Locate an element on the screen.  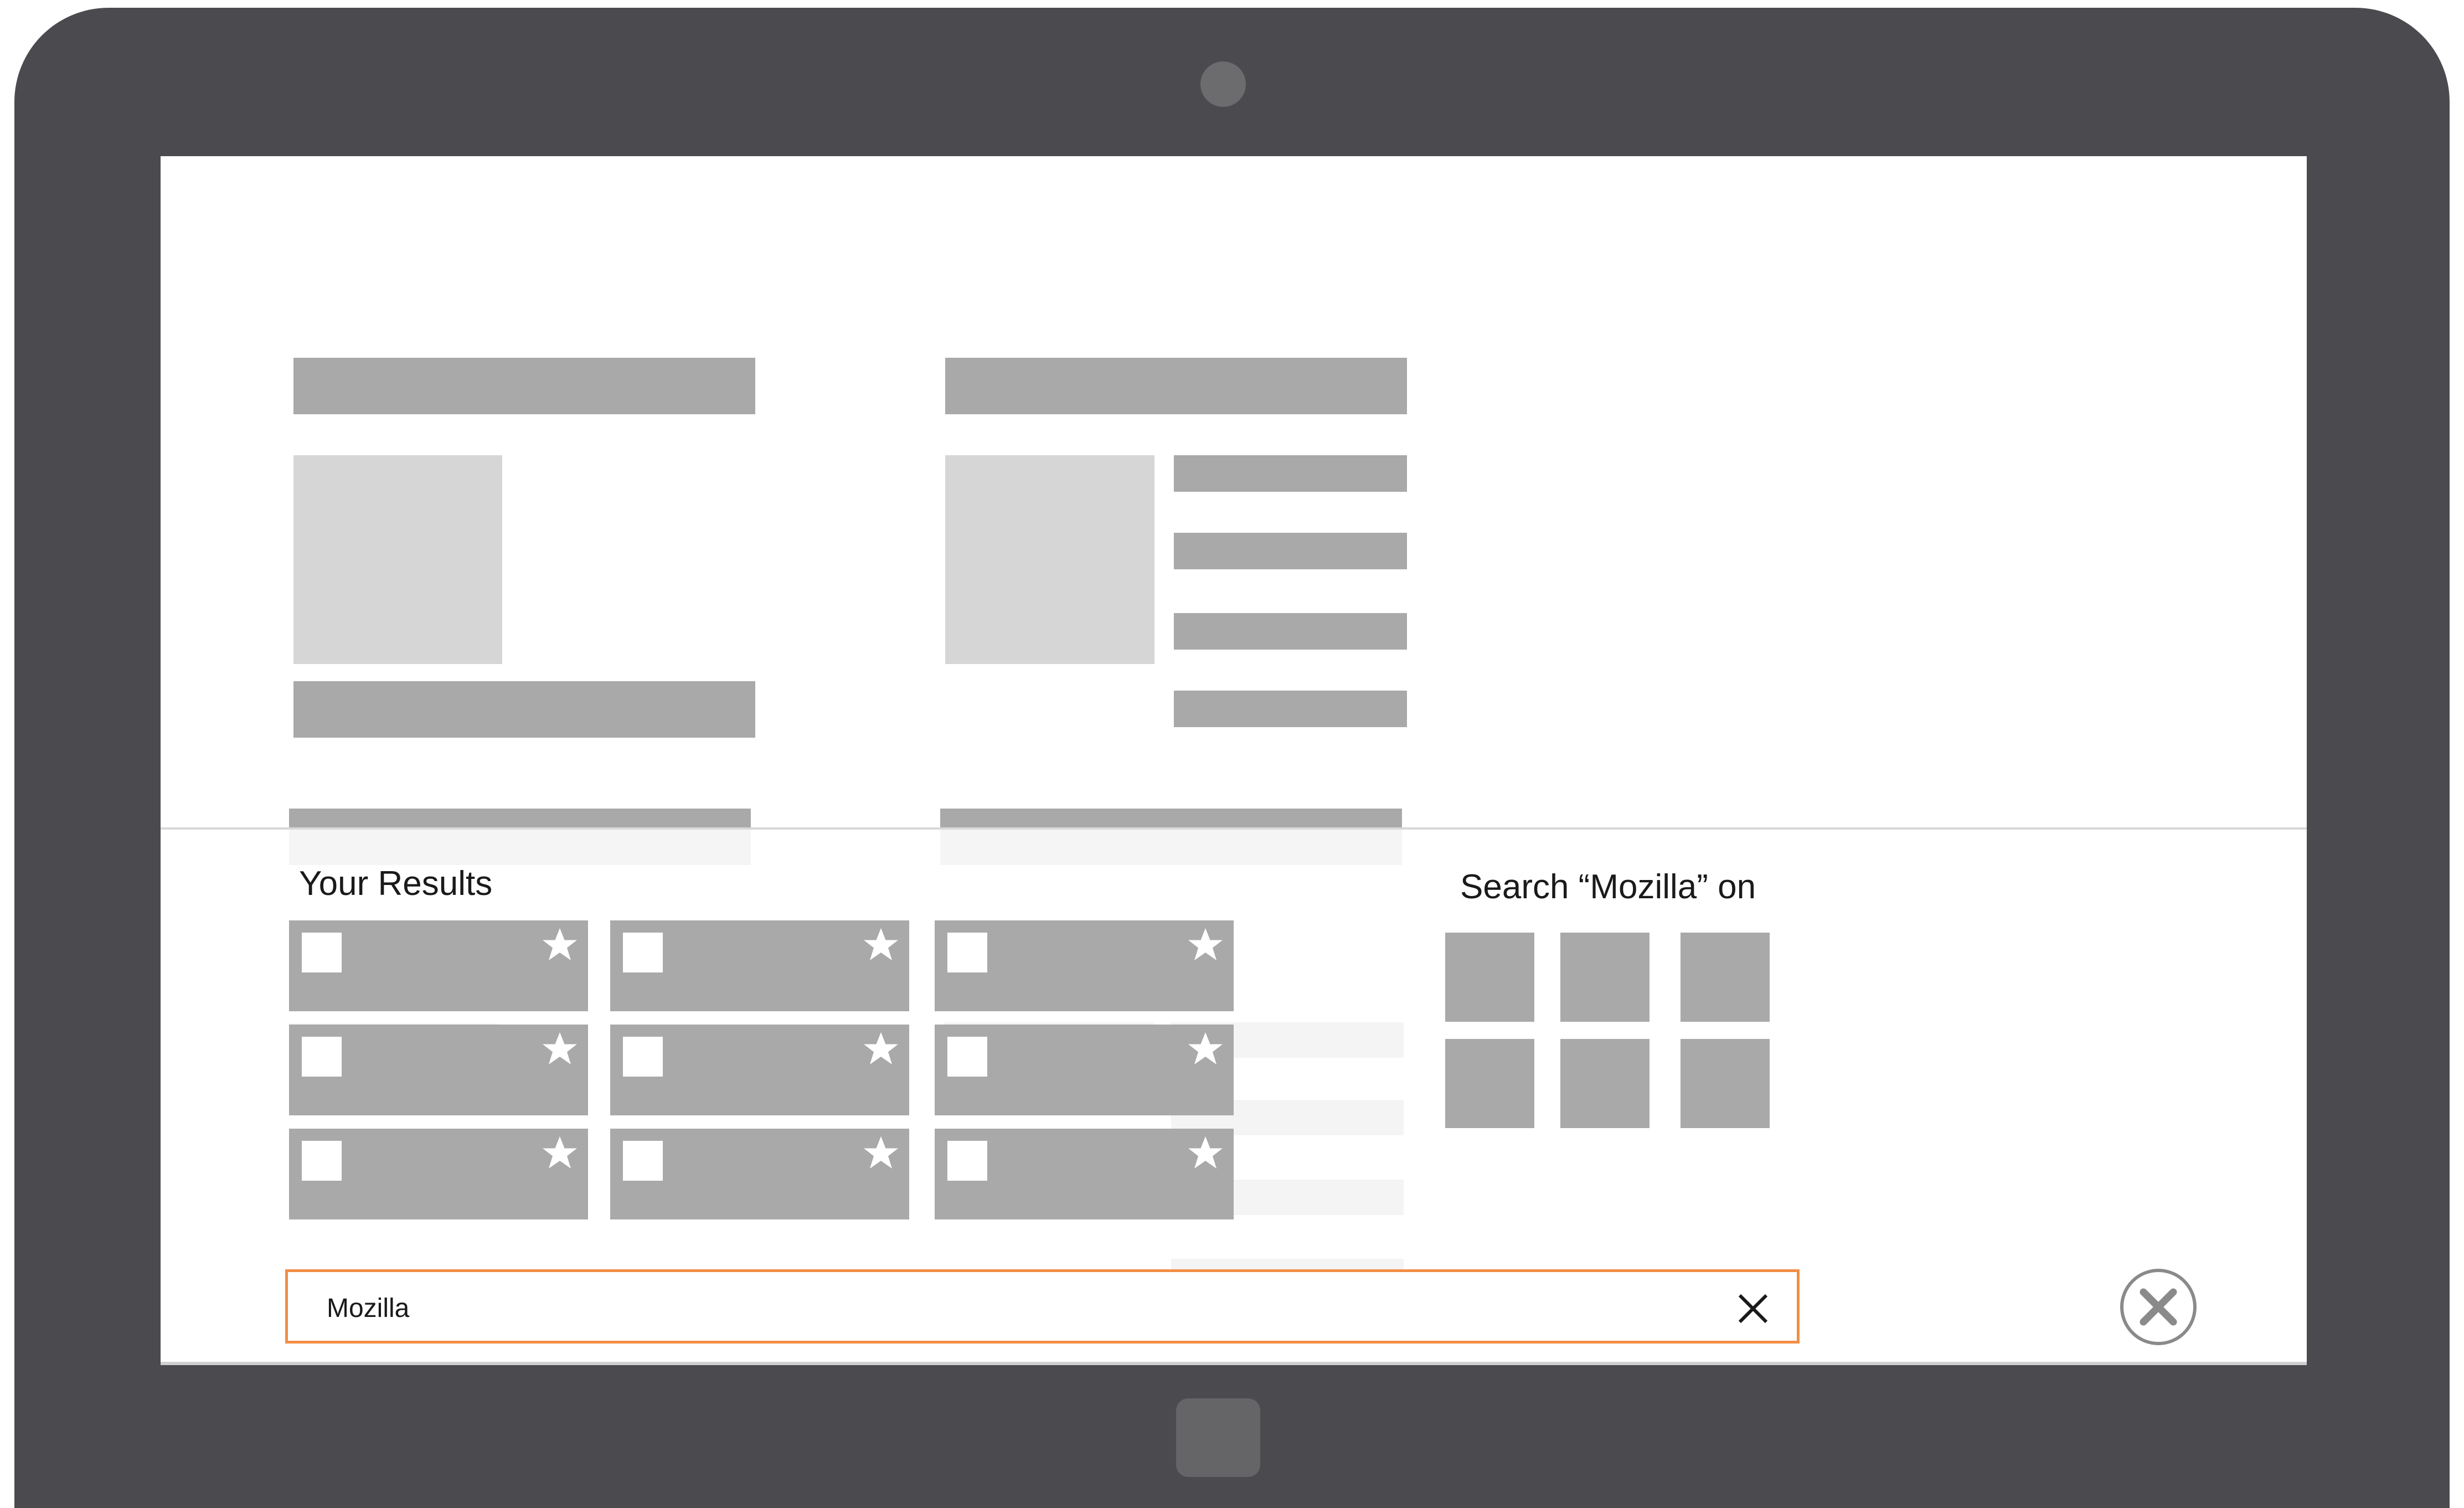
results-title: Your Results is located at coordinates (396, 883).